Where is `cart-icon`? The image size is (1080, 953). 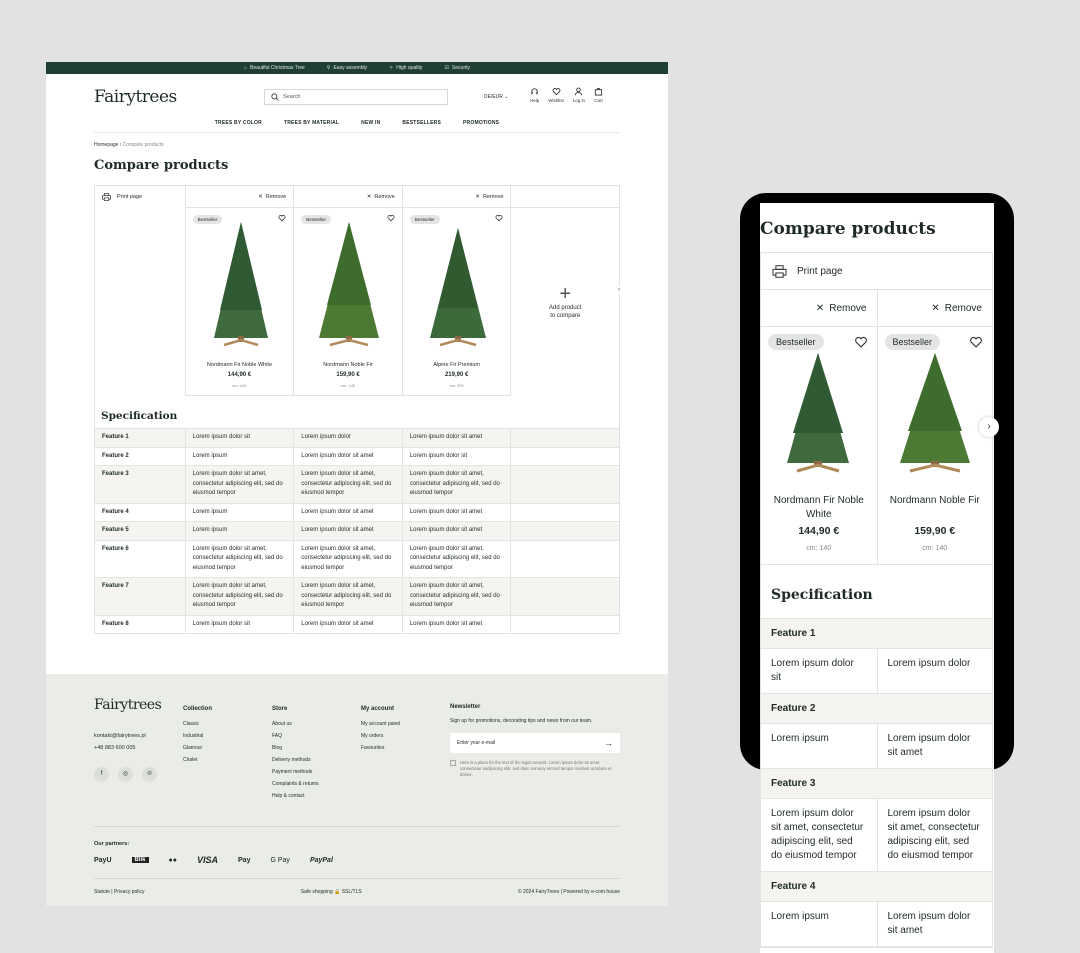
cart-icon is located at coordinates (598, 91).